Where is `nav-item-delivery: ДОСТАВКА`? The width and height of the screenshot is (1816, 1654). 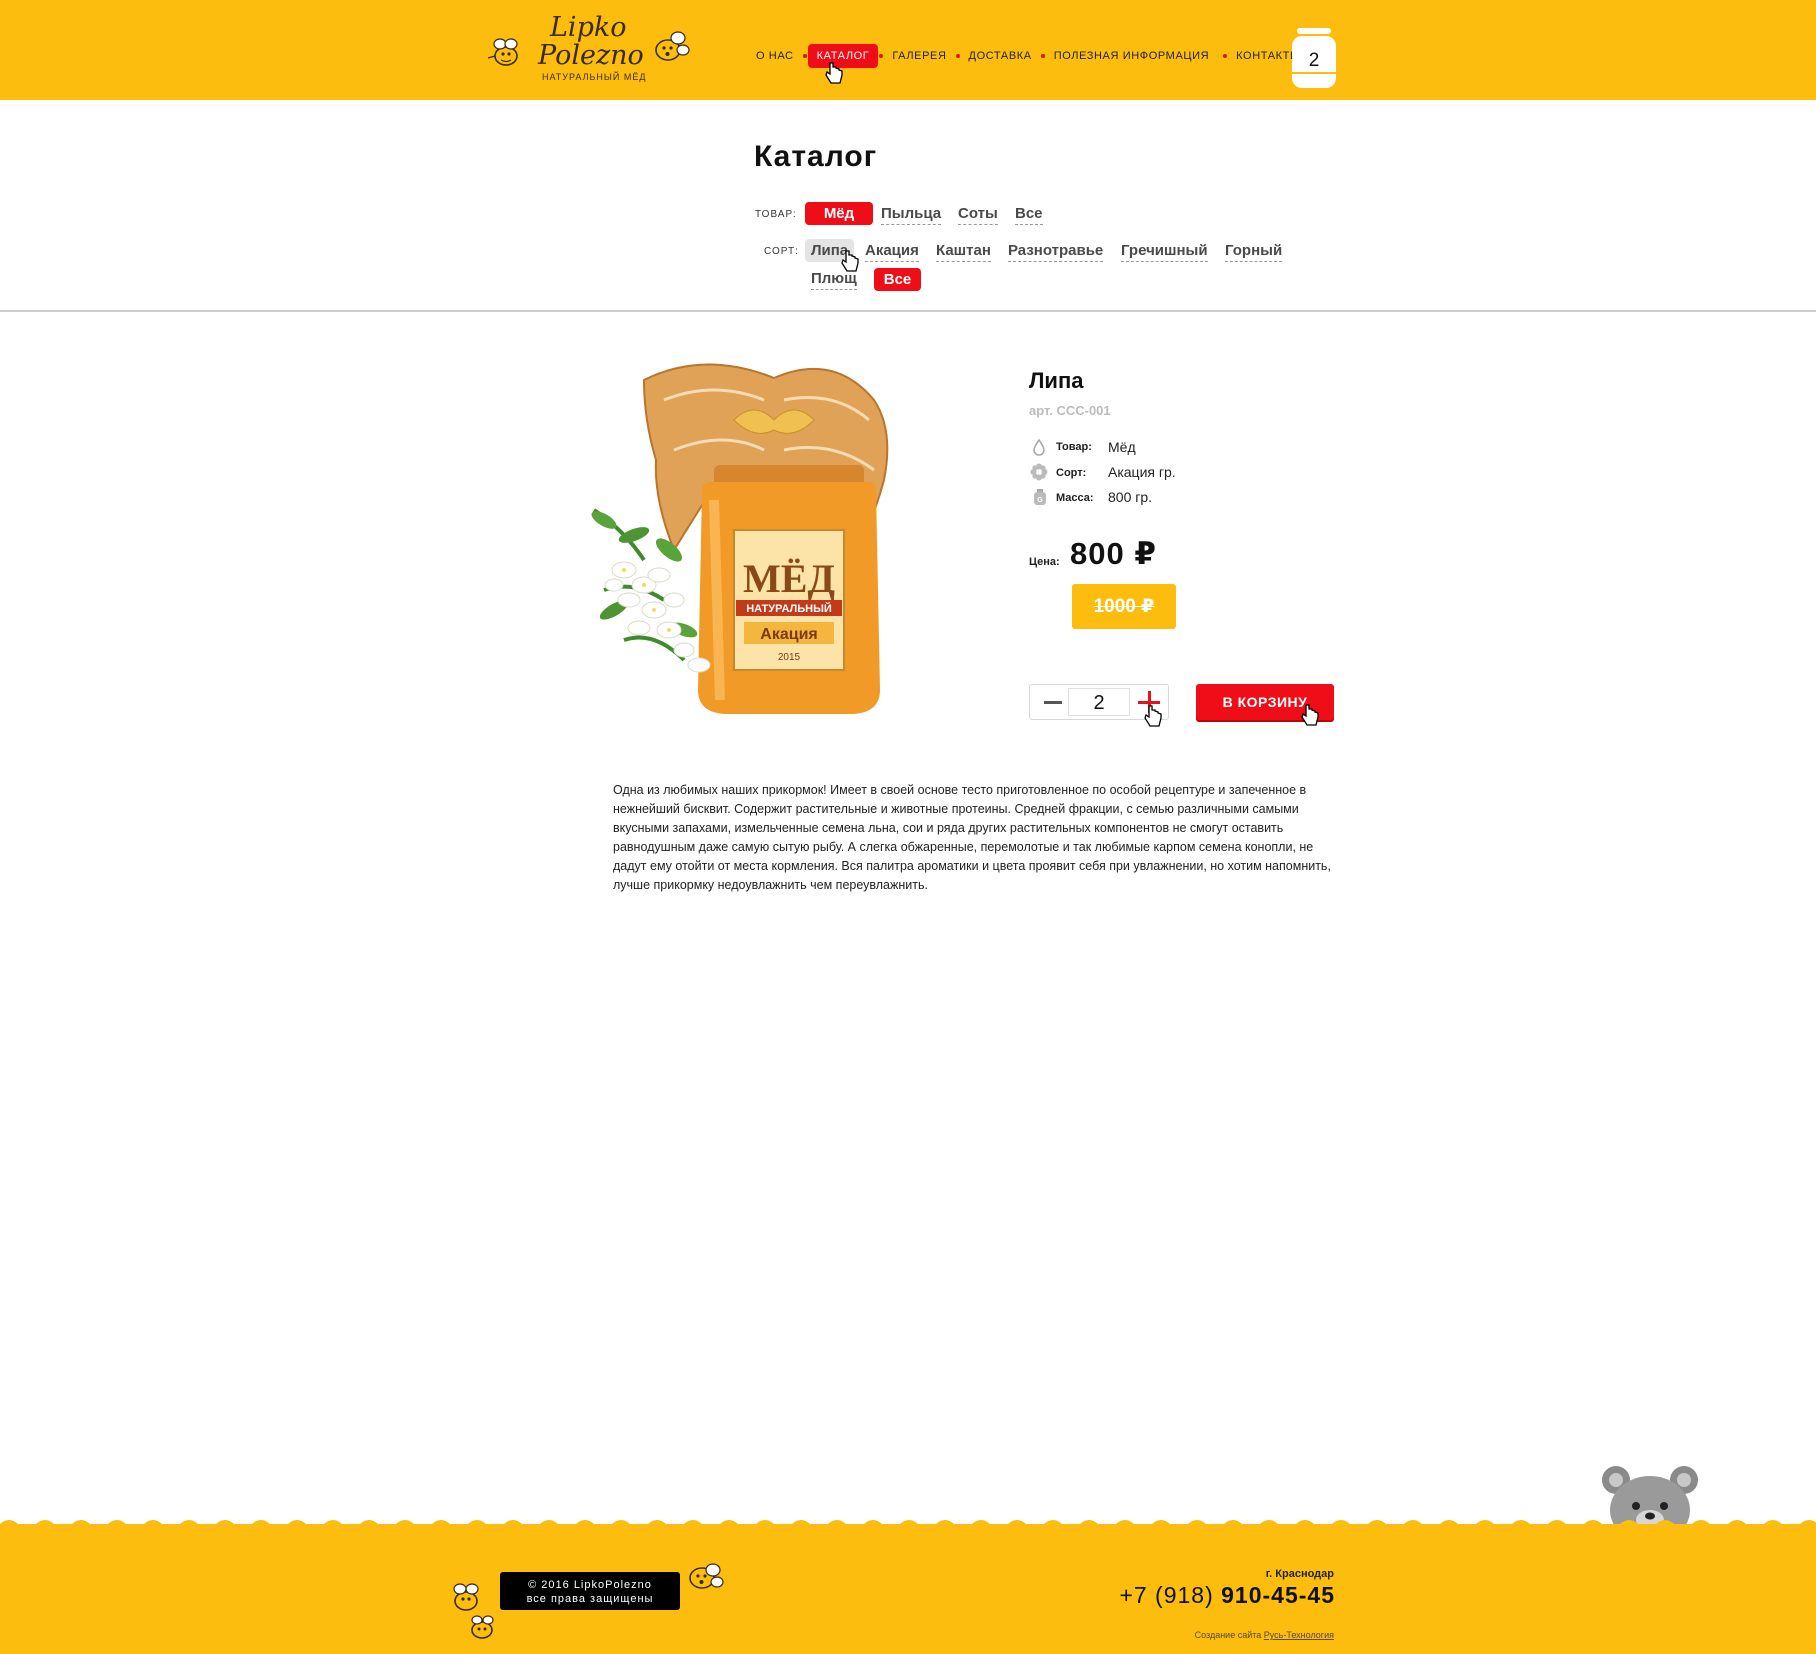
nav-item-delivery: ДОСТАВКА is located at coordinates (1000, 56).